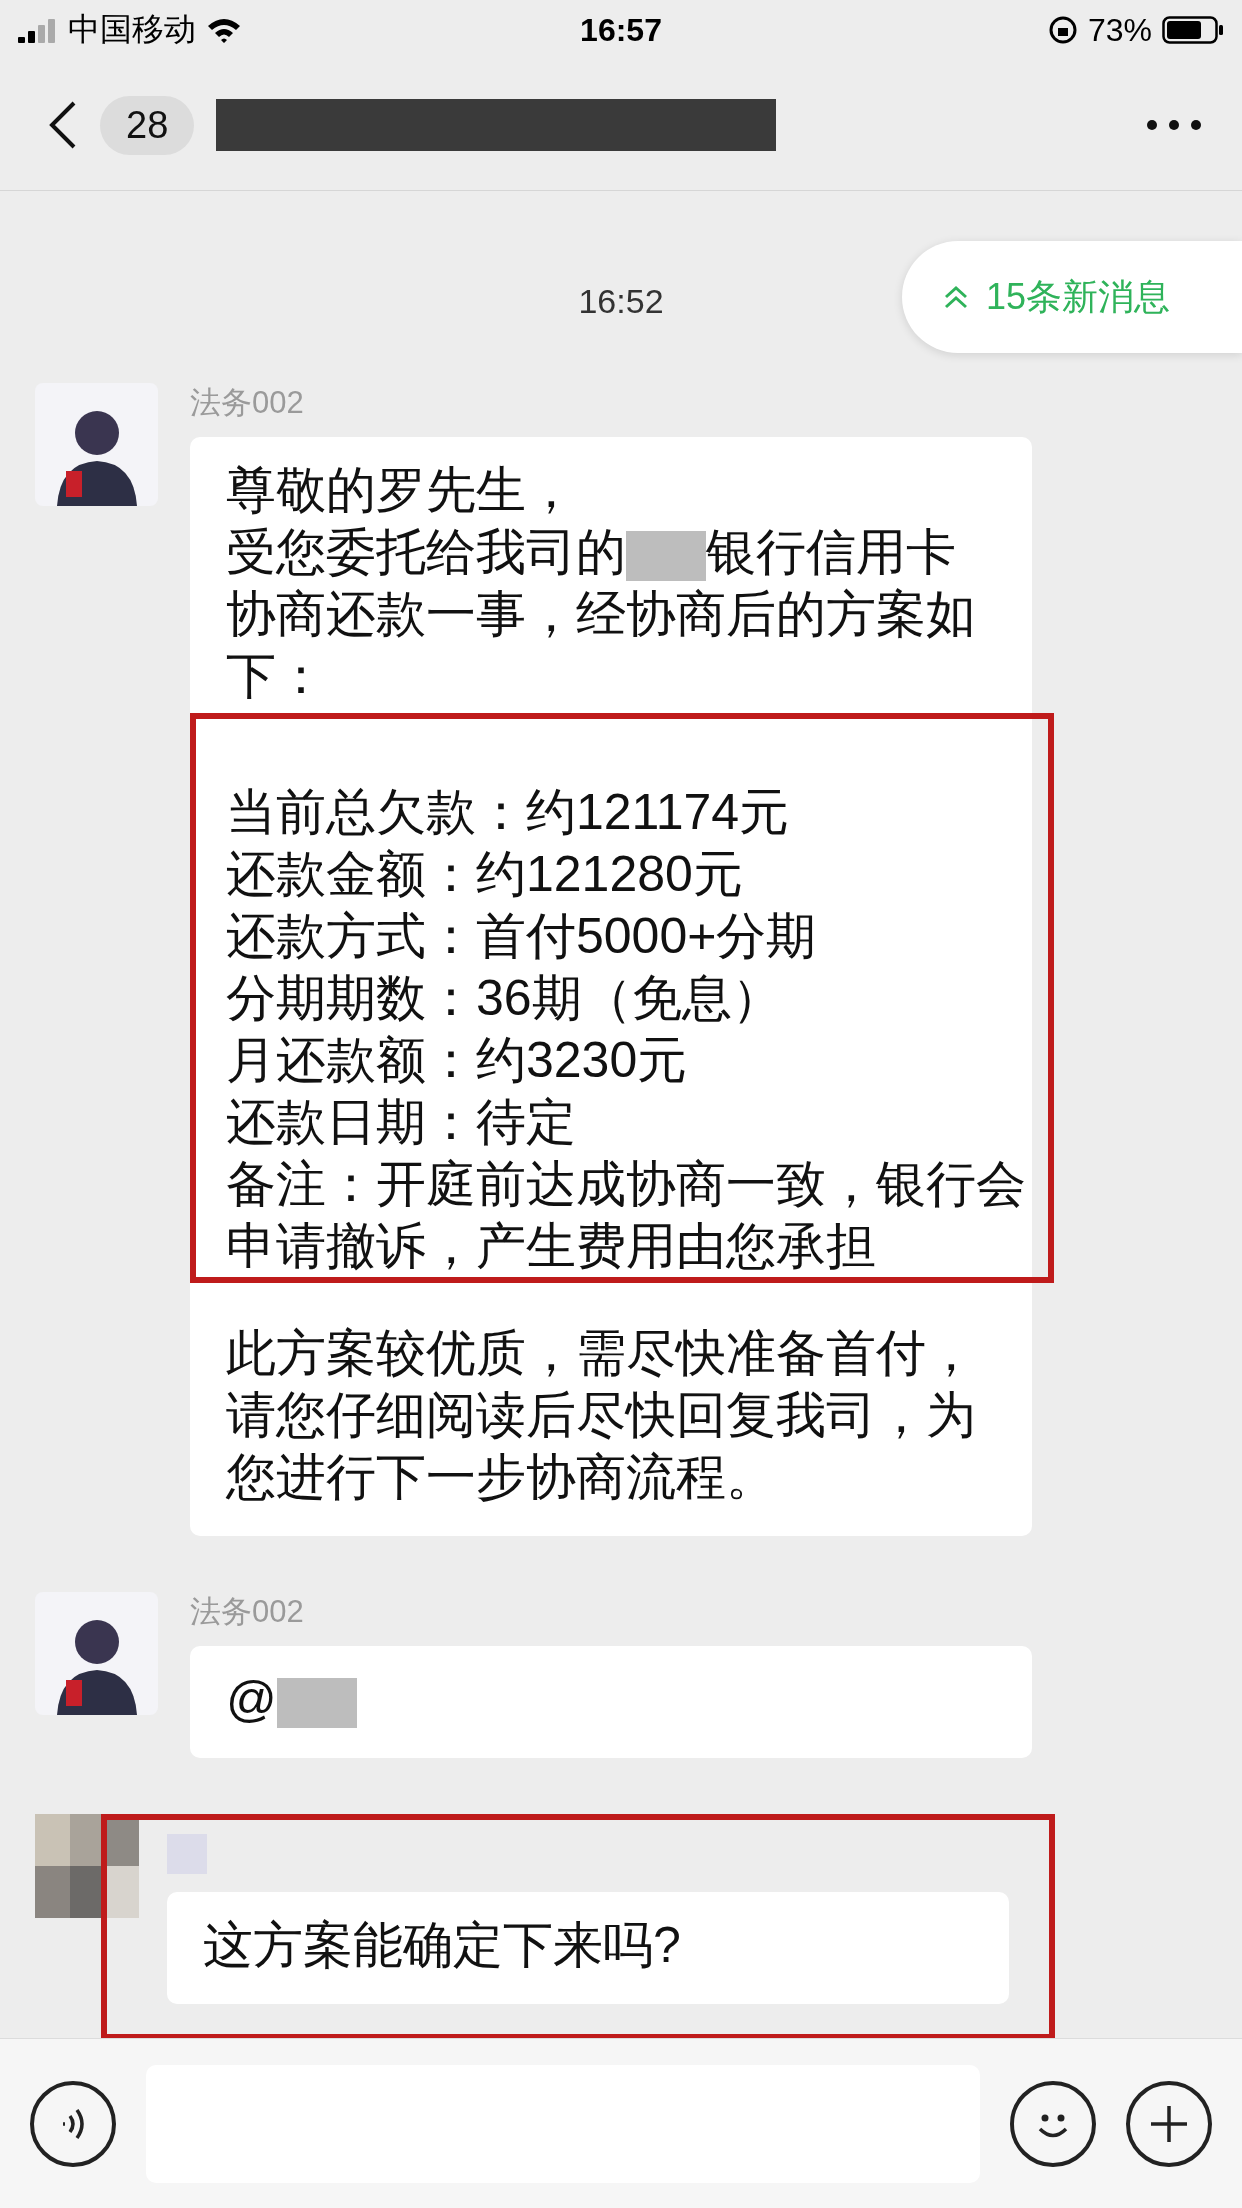 The image size is (1242, 2208). What do you see at coordinates (147, 125) in the screenshot?
I see `unread-count: 28` at bounding box center [147, 125].